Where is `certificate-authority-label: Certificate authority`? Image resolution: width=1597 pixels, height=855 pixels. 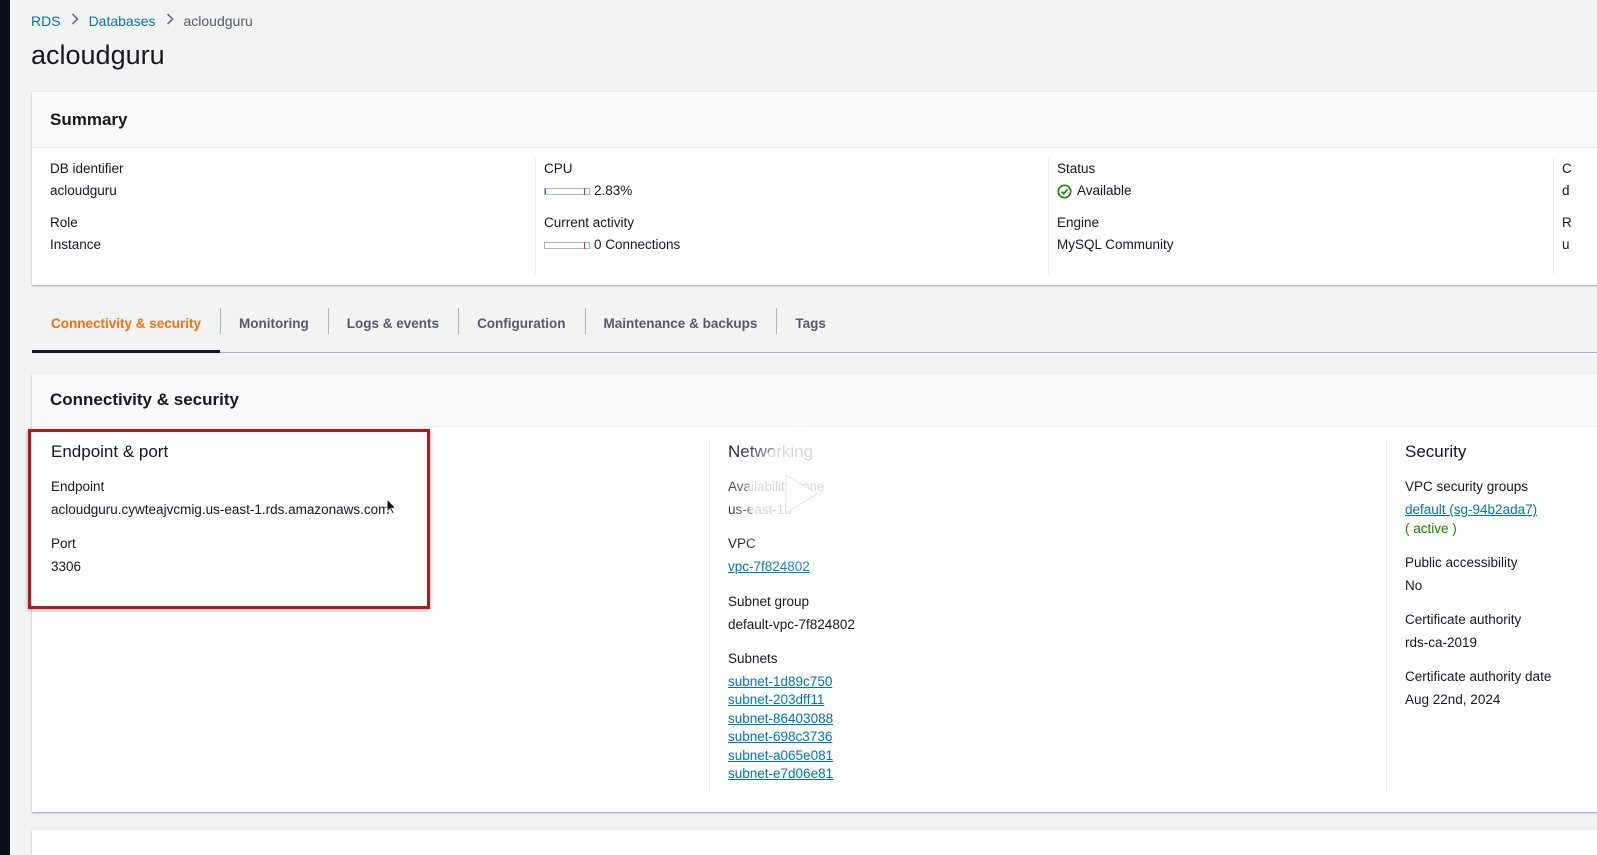 certificate-authority-label: Certificate authority is located at coordinates (1463, 619).